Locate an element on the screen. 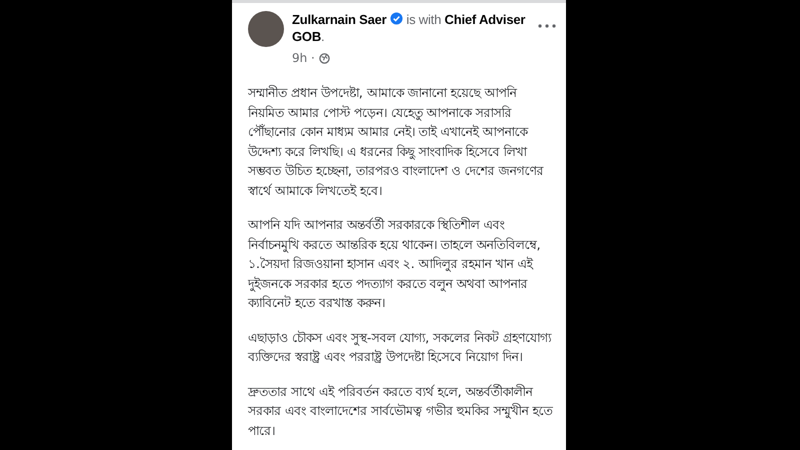  post-paragraph: আপনি যদি আপনার অন্তর্বর্তী সরকারকে স্থিতিশীল এবং নির্বাচনমুখি করতে আন্তরিক হয়ে থাকেন। তাহলে অনতিবিলম্বে, ১.সৈয়দা রিজওয়ানা হাসান এবং ২. আদিলুর রহমান খান এই দুইজনকে সরকার হতে পদত্যাগ করতে বলুন অথবা আপনার ক্যাবিনেট হতে বরখাস্ত করুন। is located at coordinates (395, 264).